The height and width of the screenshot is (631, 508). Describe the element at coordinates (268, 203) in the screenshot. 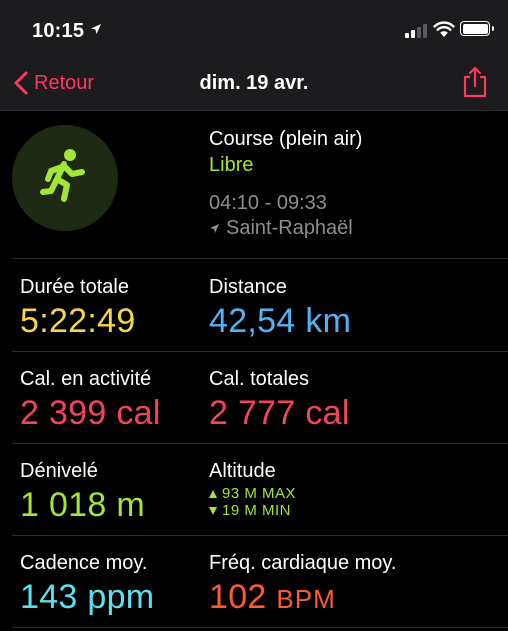

I see `activity-time-range: 04:10 - 09:33` at that location.